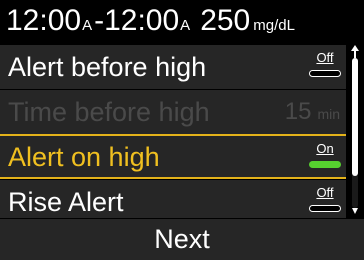 The height and width of the screenshot is (260, 364). I want to click on start-time: 12:00, so click(44, 20).